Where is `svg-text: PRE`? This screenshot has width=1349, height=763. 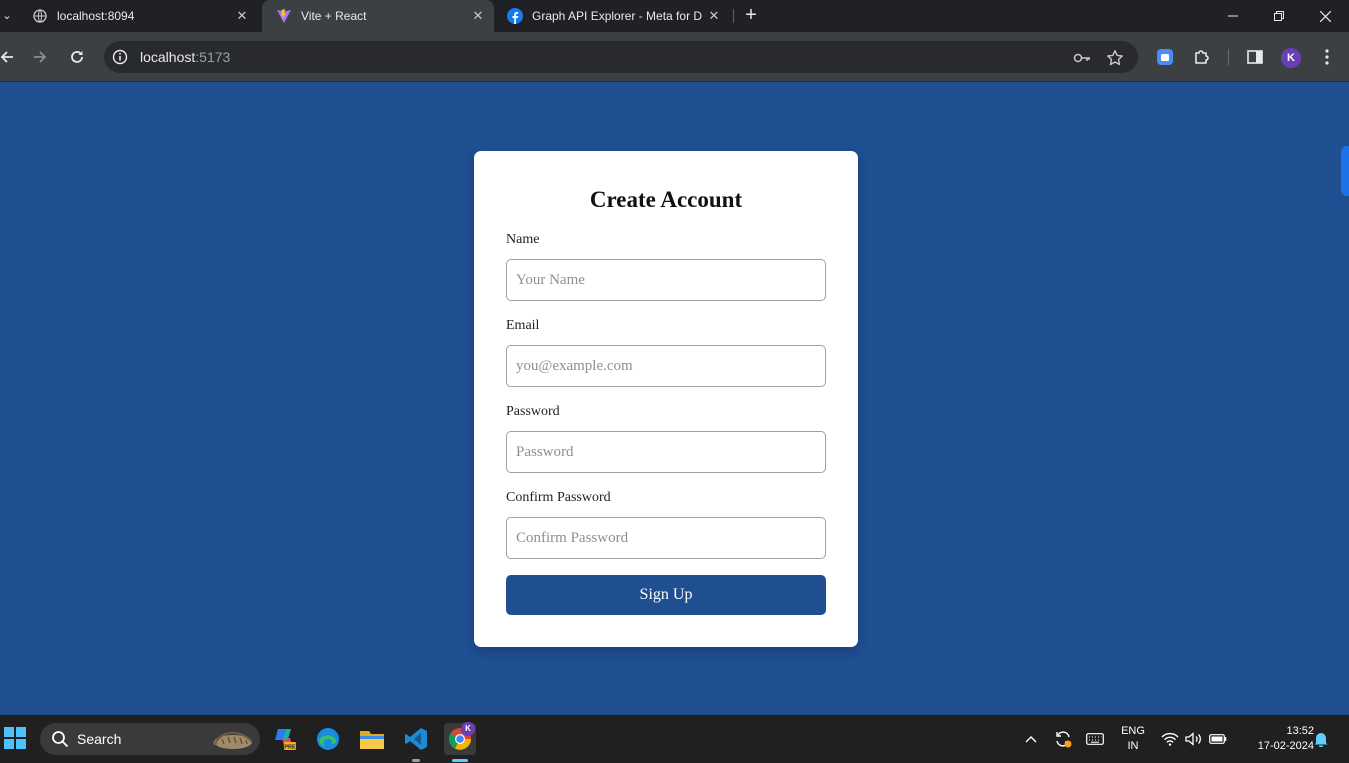 svg-text: PRE is located at coordinates (290, 748).